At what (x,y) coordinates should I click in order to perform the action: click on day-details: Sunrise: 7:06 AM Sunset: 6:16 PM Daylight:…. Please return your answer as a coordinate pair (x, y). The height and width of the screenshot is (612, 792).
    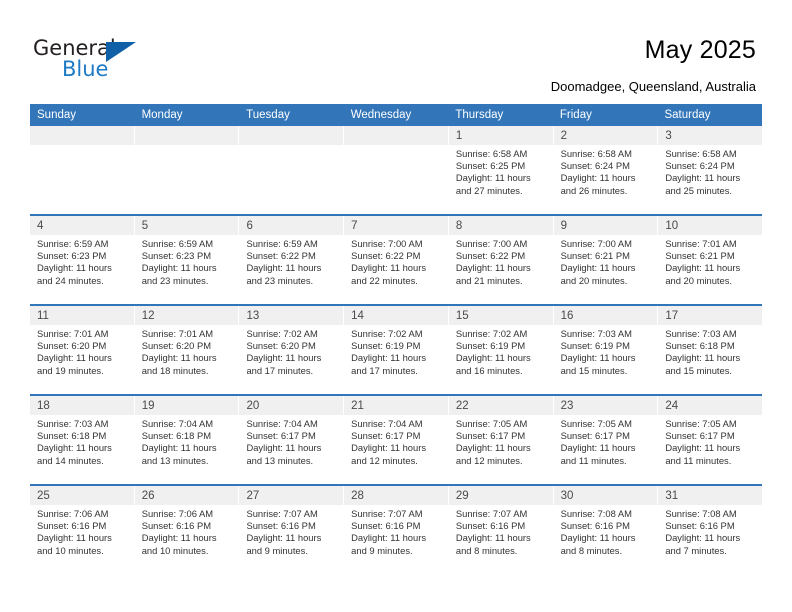
    Looking at the image, I should click on (82, 531).